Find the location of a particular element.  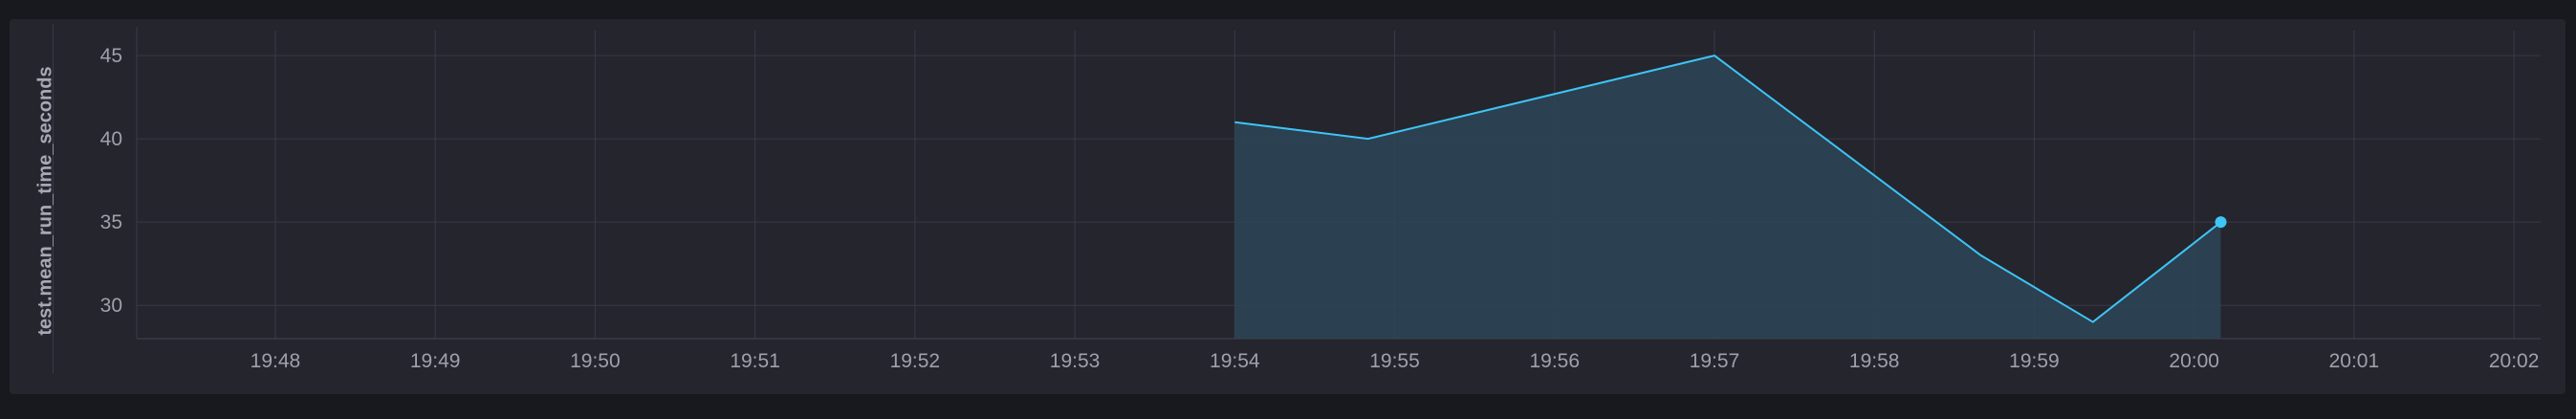

x-tick-label: 19:50 is located at coordinates (595, 361).